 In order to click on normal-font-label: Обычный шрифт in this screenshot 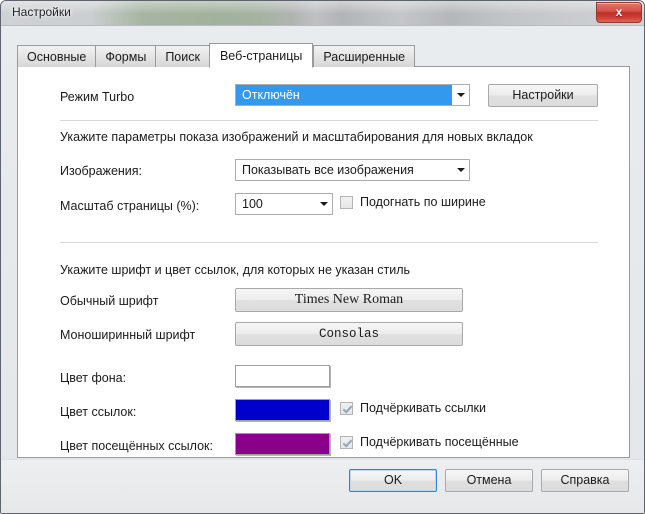, I will do `click(109, 301)`.